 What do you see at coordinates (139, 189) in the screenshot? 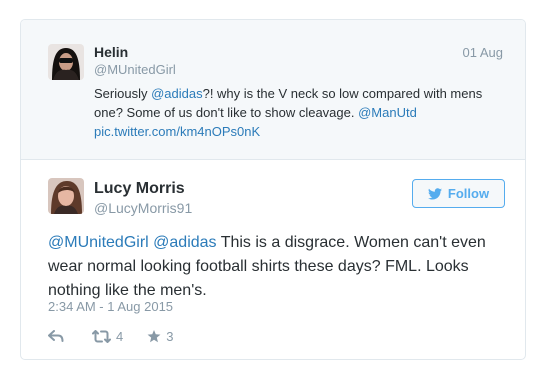
I see `author-name: Lucy Morris` at bounding box center [139, 189].